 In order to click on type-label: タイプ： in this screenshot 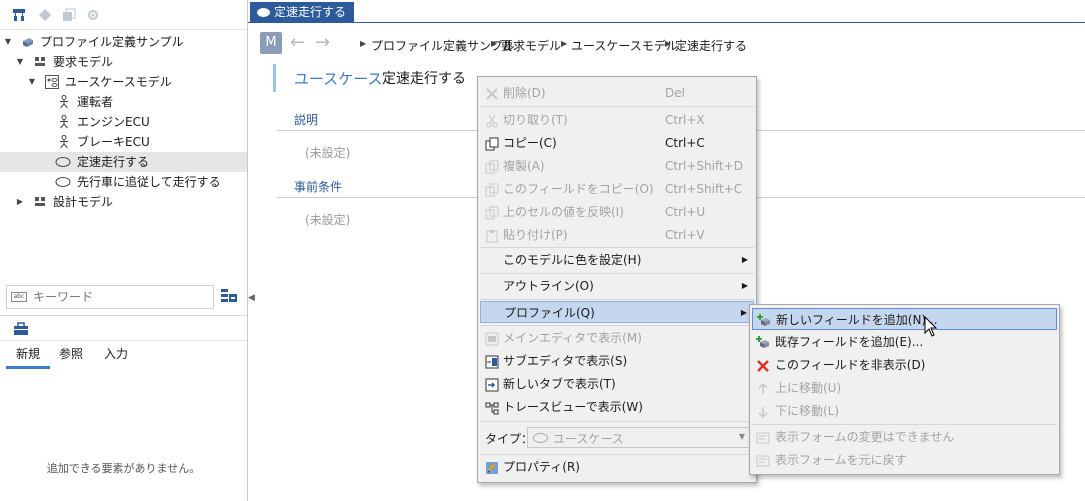, I will do `click(509, 439)`.